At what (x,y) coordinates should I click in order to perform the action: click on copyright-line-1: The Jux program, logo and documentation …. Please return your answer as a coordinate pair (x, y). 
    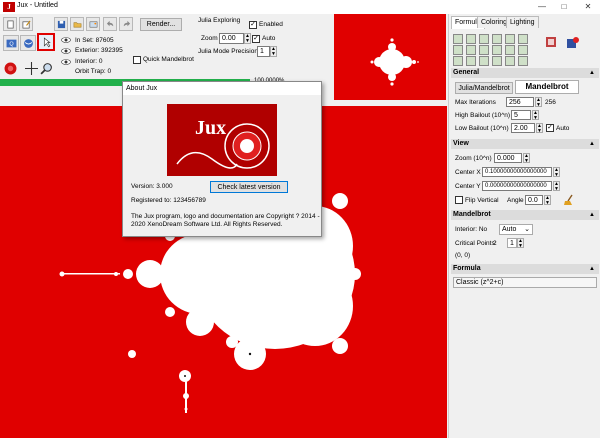
    Looking at the image, I should click on (225, 216).